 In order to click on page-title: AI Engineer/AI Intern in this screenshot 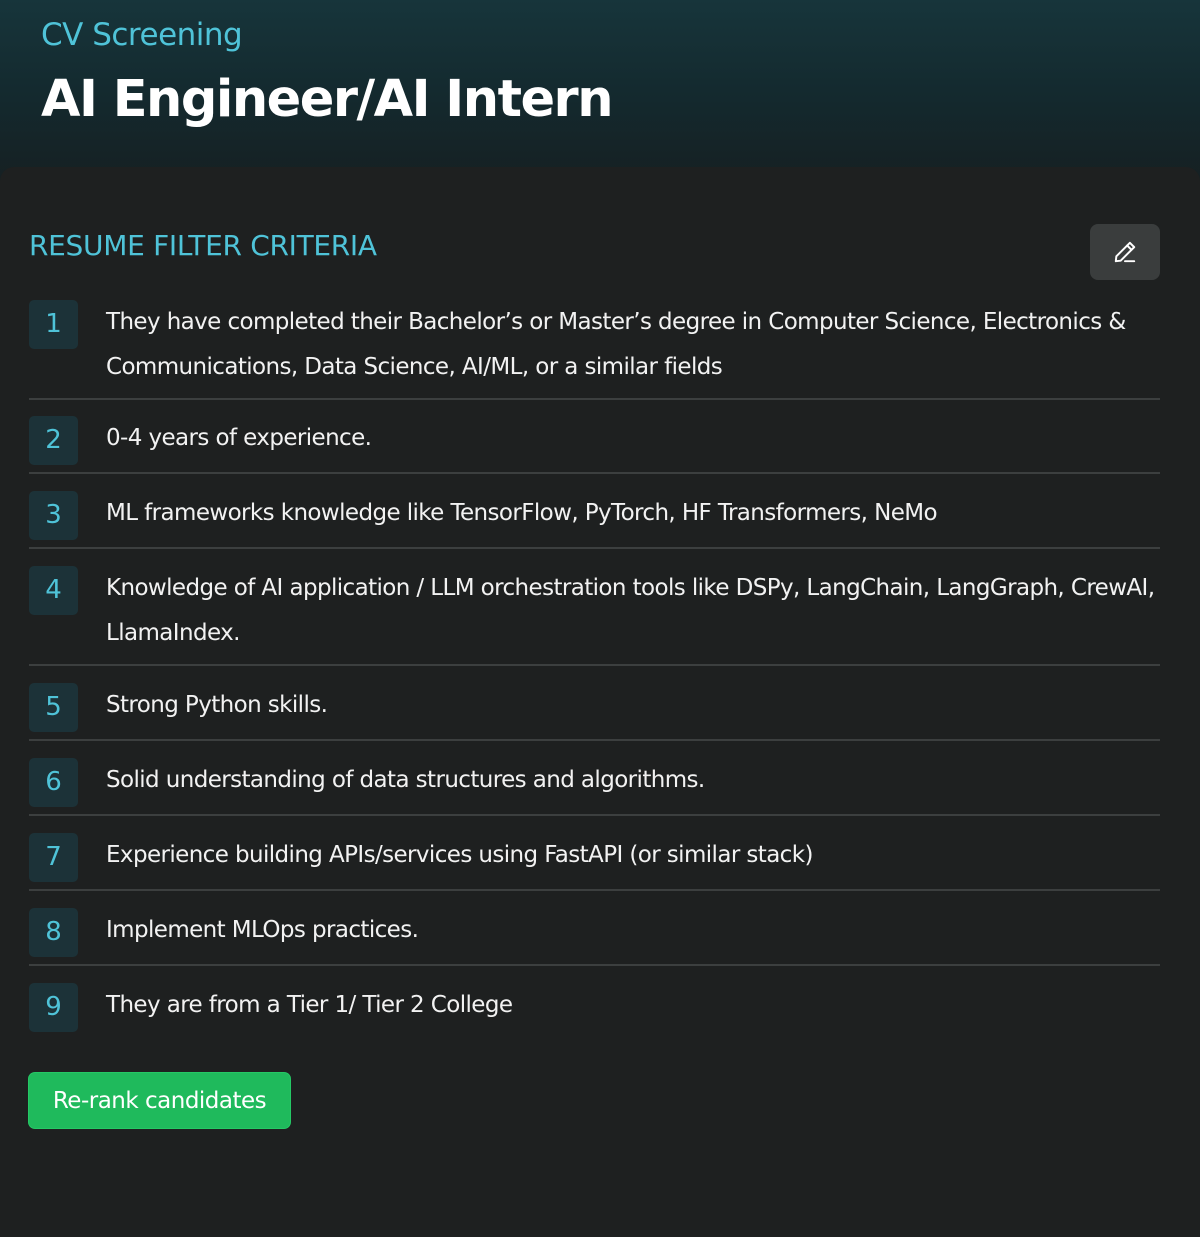, I will do `click(327, 99)`.